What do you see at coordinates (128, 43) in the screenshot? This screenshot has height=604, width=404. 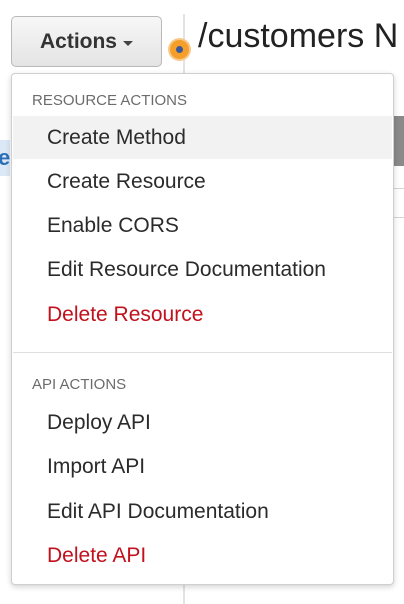 I see `caret-down-icon` at bounding box center [128, 43].